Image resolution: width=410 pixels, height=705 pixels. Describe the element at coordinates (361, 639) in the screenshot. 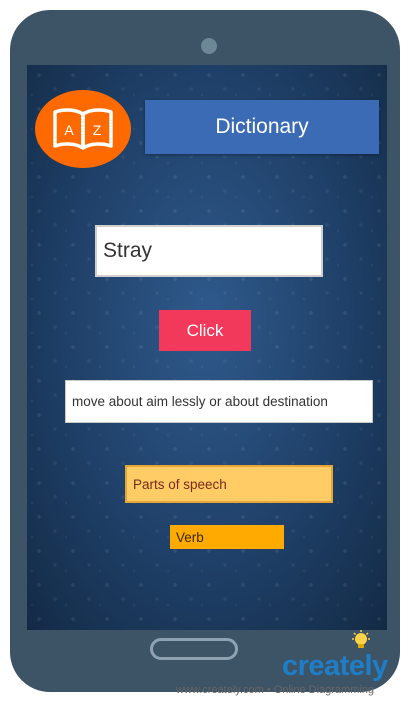

I see `lightbulb-icon` at that location.